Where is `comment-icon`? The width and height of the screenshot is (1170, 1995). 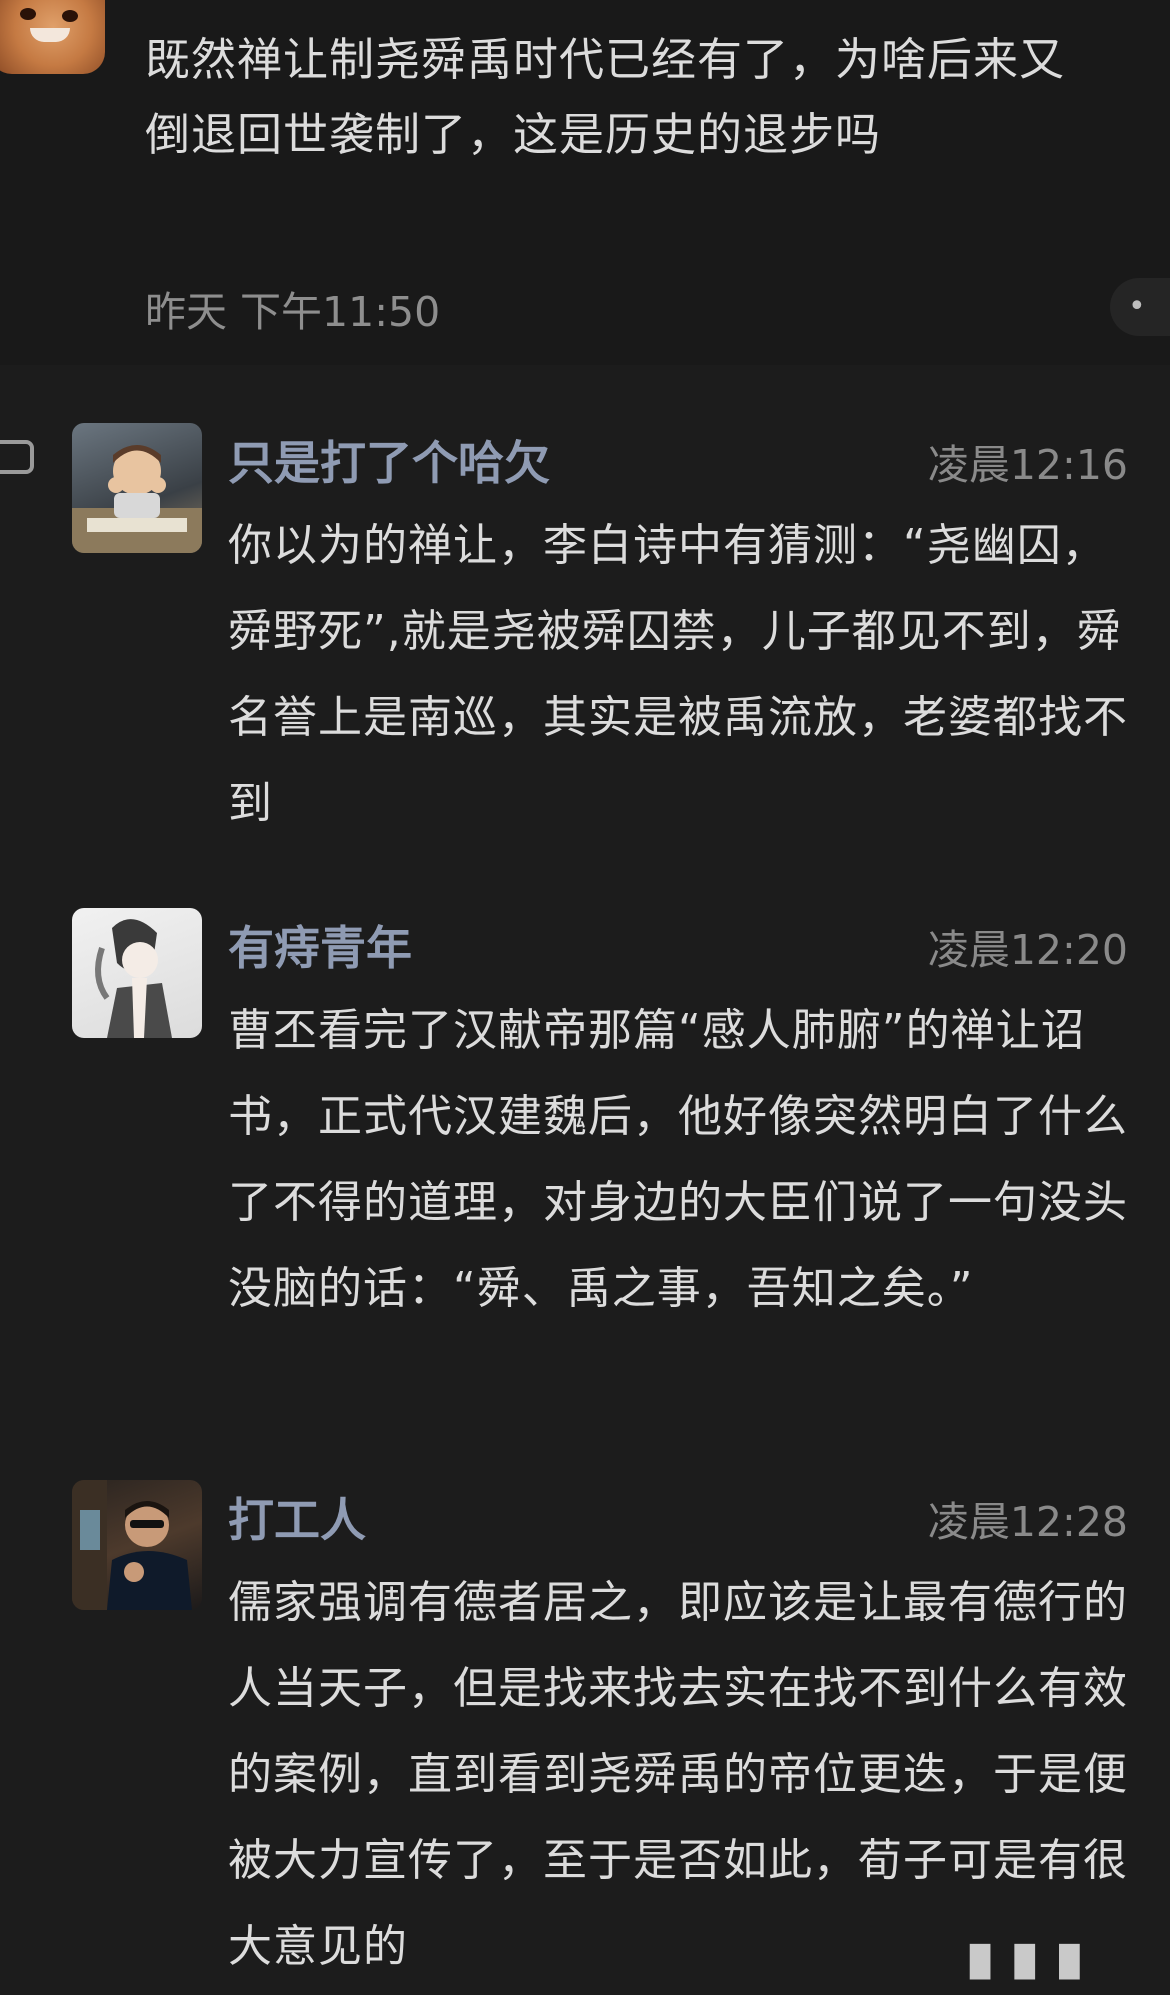
comment-icon is located at coordinates (17, 457).